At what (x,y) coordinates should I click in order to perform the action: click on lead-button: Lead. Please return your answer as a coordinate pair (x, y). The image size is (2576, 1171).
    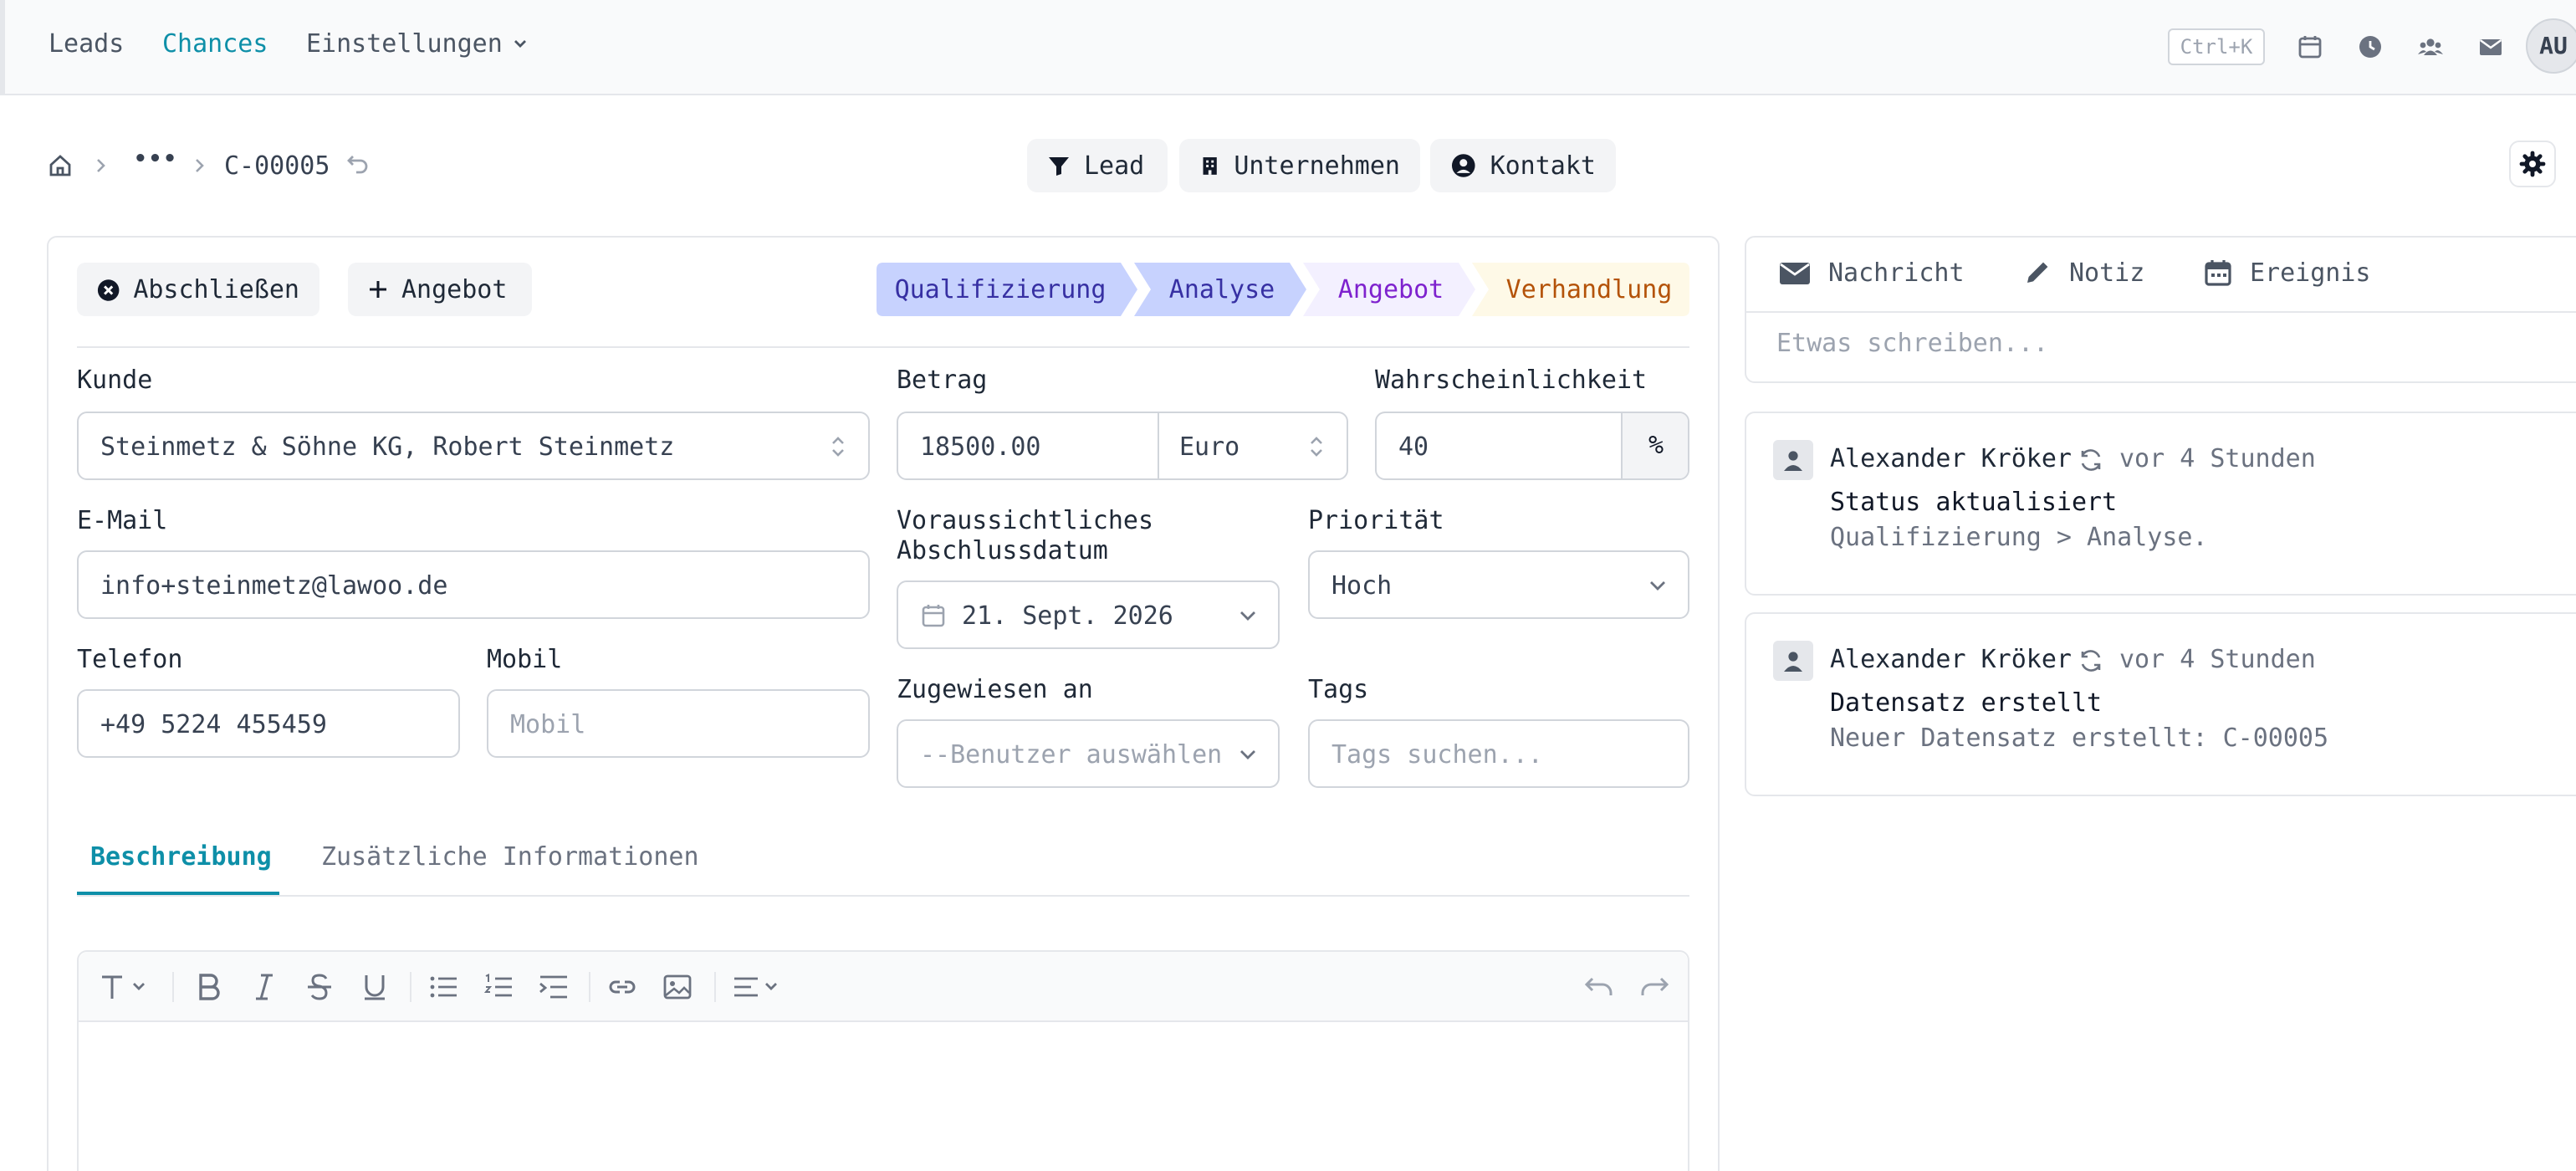
    Looking at the image, I should click on (1097, 165).